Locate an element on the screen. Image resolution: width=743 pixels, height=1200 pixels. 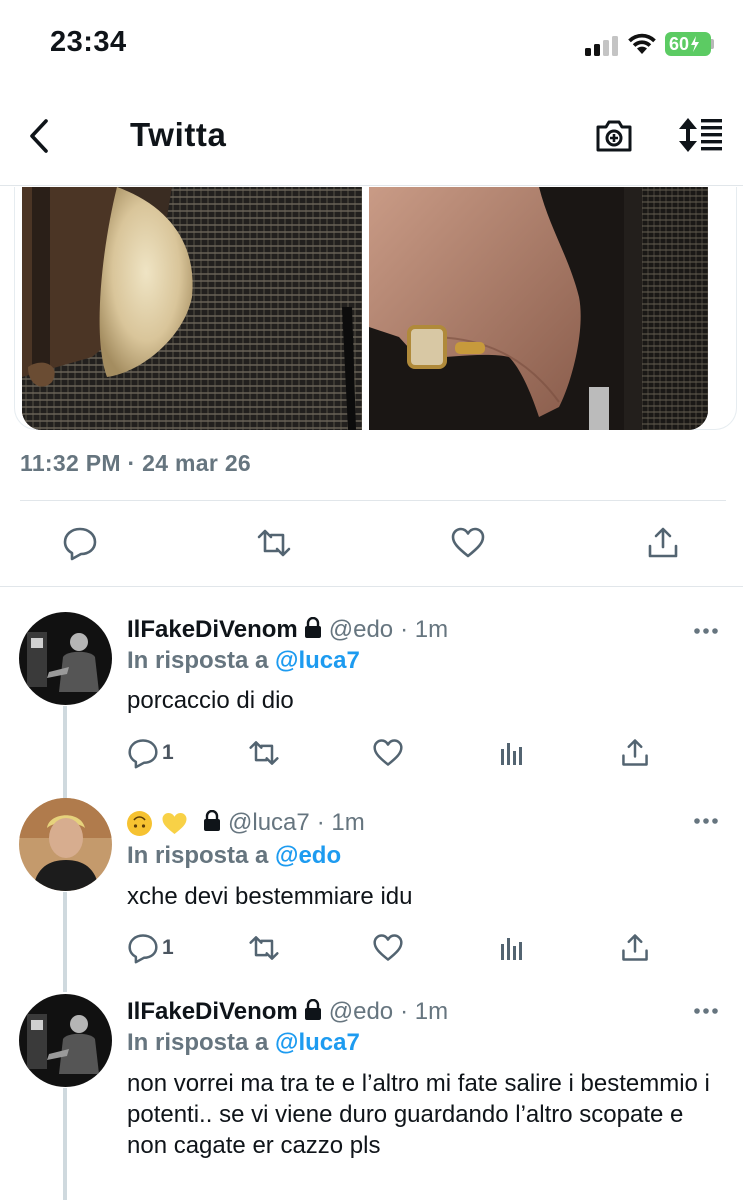
status-bar: 23:34 60 is located at coordinates (371, 44).